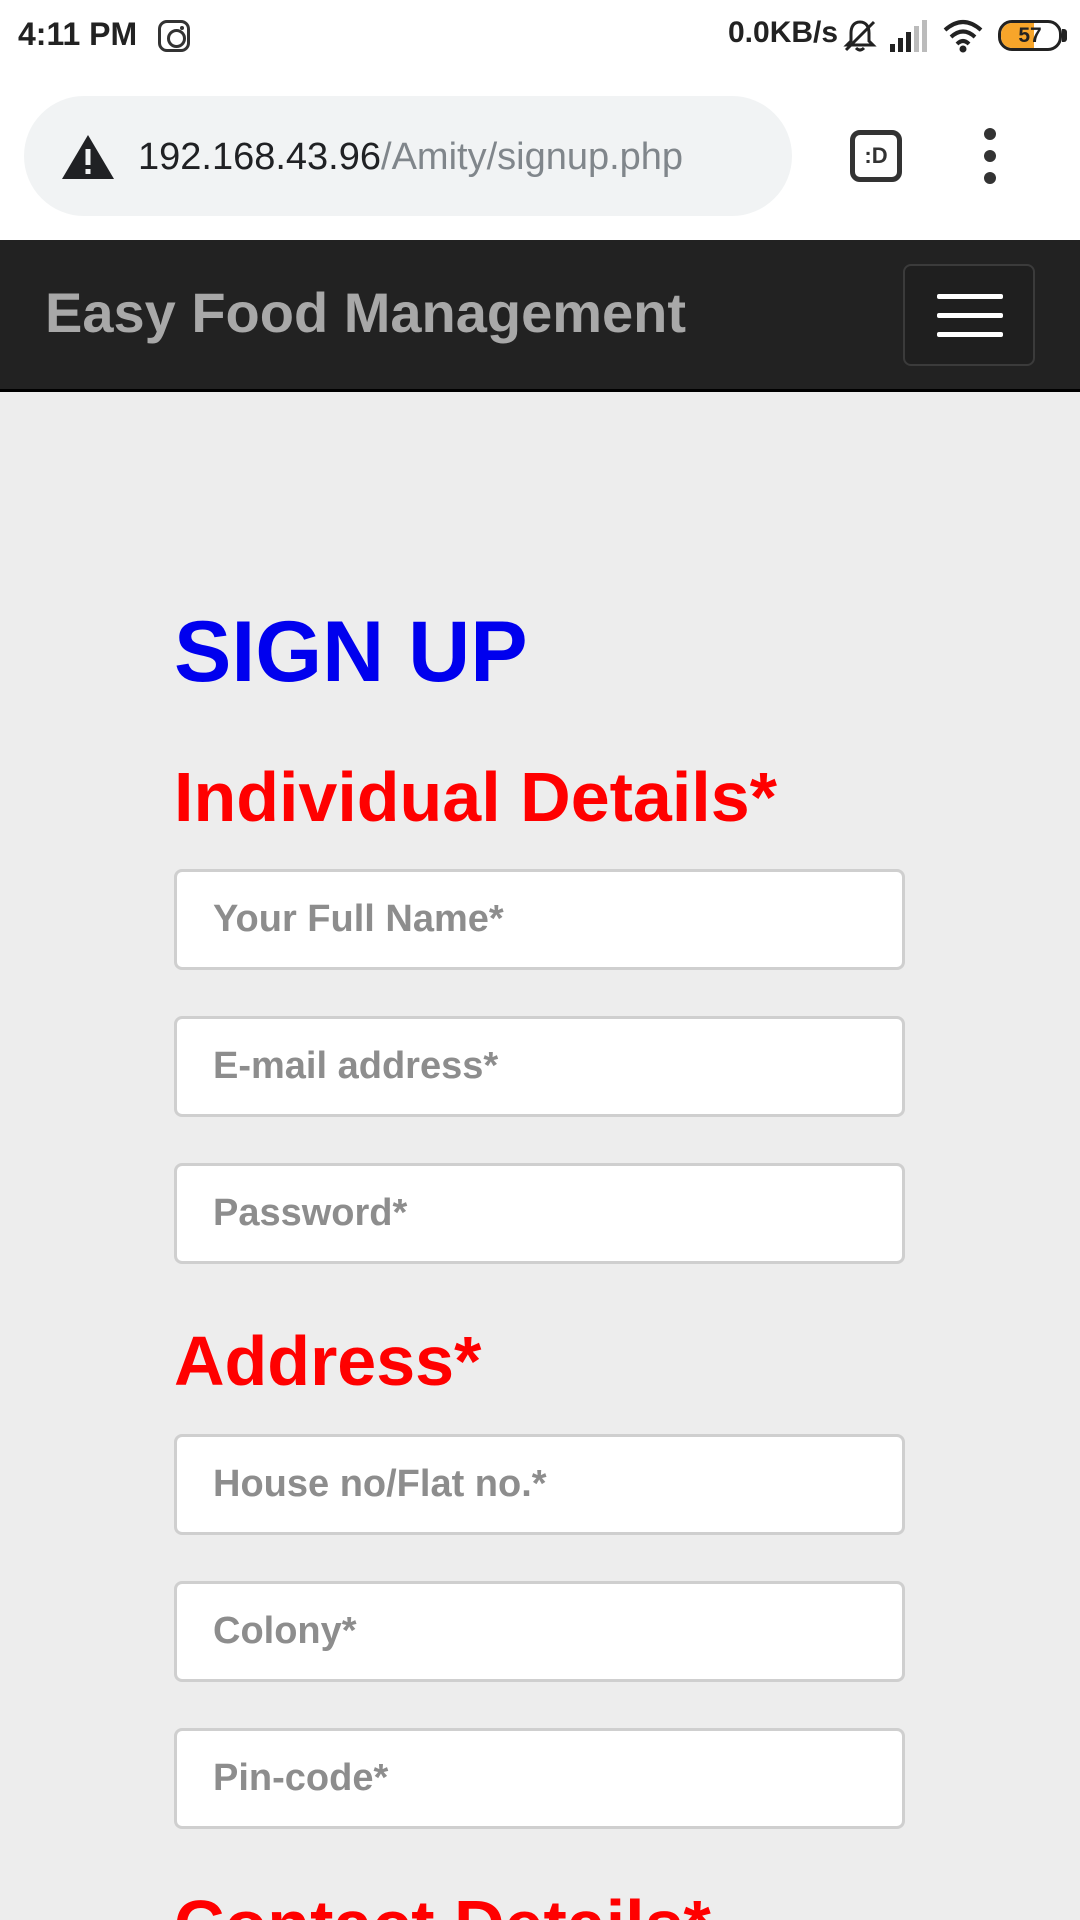 This screenshot has height=1920, width=1080. Describe the element at coordinates (539, 1066) in the screenshot. I see `email-input` at that location.